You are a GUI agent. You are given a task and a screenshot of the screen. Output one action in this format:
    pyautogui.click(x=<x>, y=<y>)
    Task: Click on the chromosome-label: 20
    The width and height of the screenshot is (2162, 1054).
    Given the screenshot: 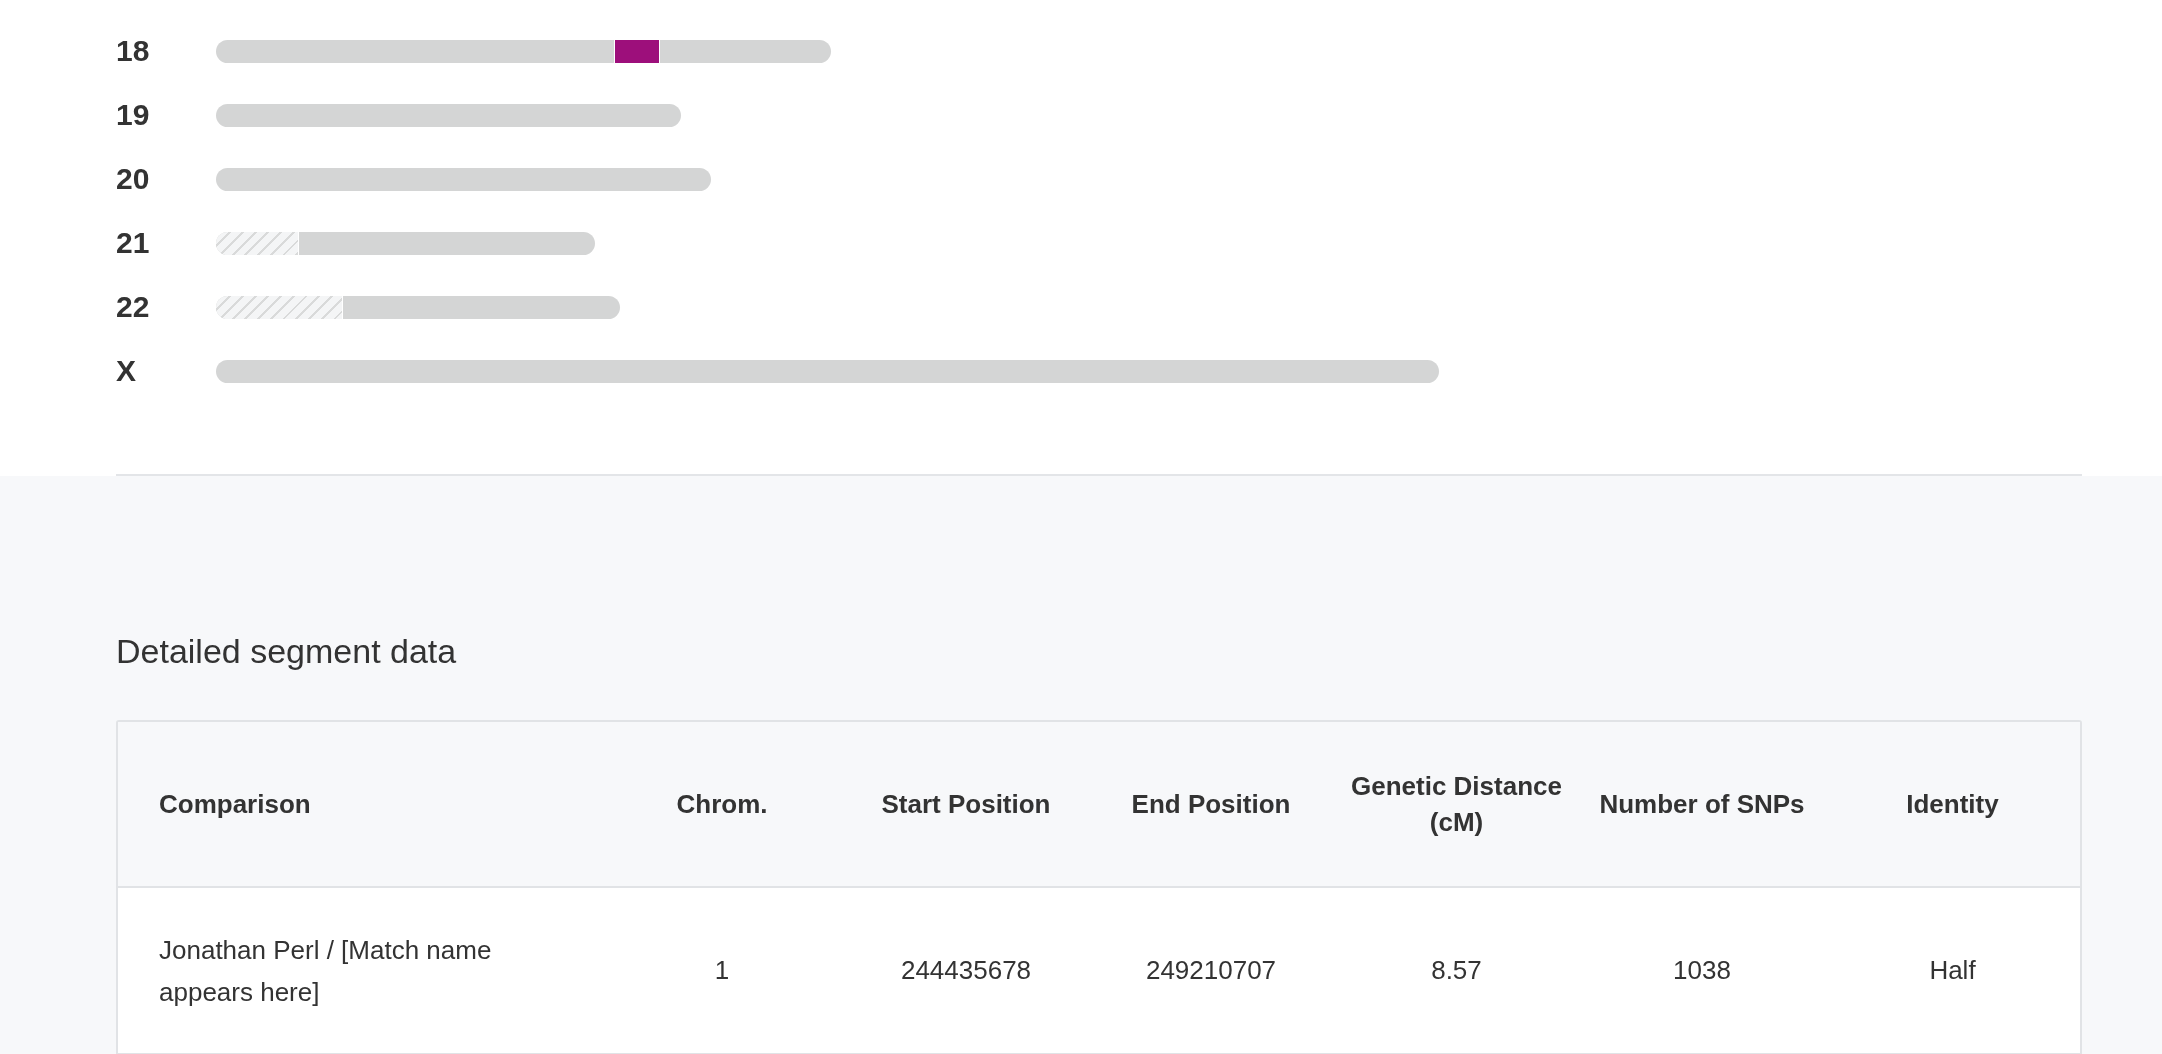 What is the action you would take?
    pyautogui.click(x=133, y=179)
    